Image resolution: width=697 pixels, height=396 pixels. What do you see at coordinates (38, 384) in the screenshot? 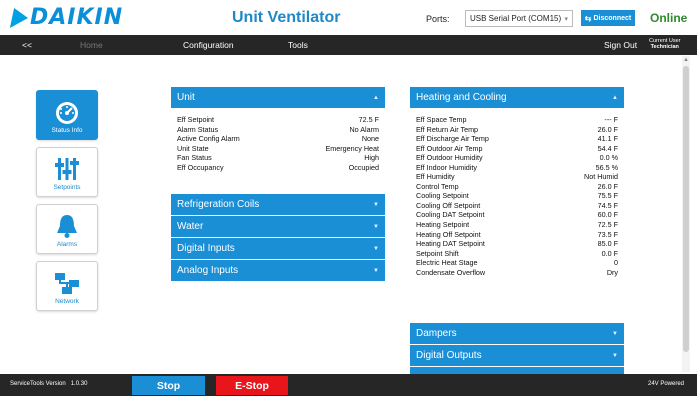
I see `version-label: ServiceTools Version` at bounding box center [38, 384].